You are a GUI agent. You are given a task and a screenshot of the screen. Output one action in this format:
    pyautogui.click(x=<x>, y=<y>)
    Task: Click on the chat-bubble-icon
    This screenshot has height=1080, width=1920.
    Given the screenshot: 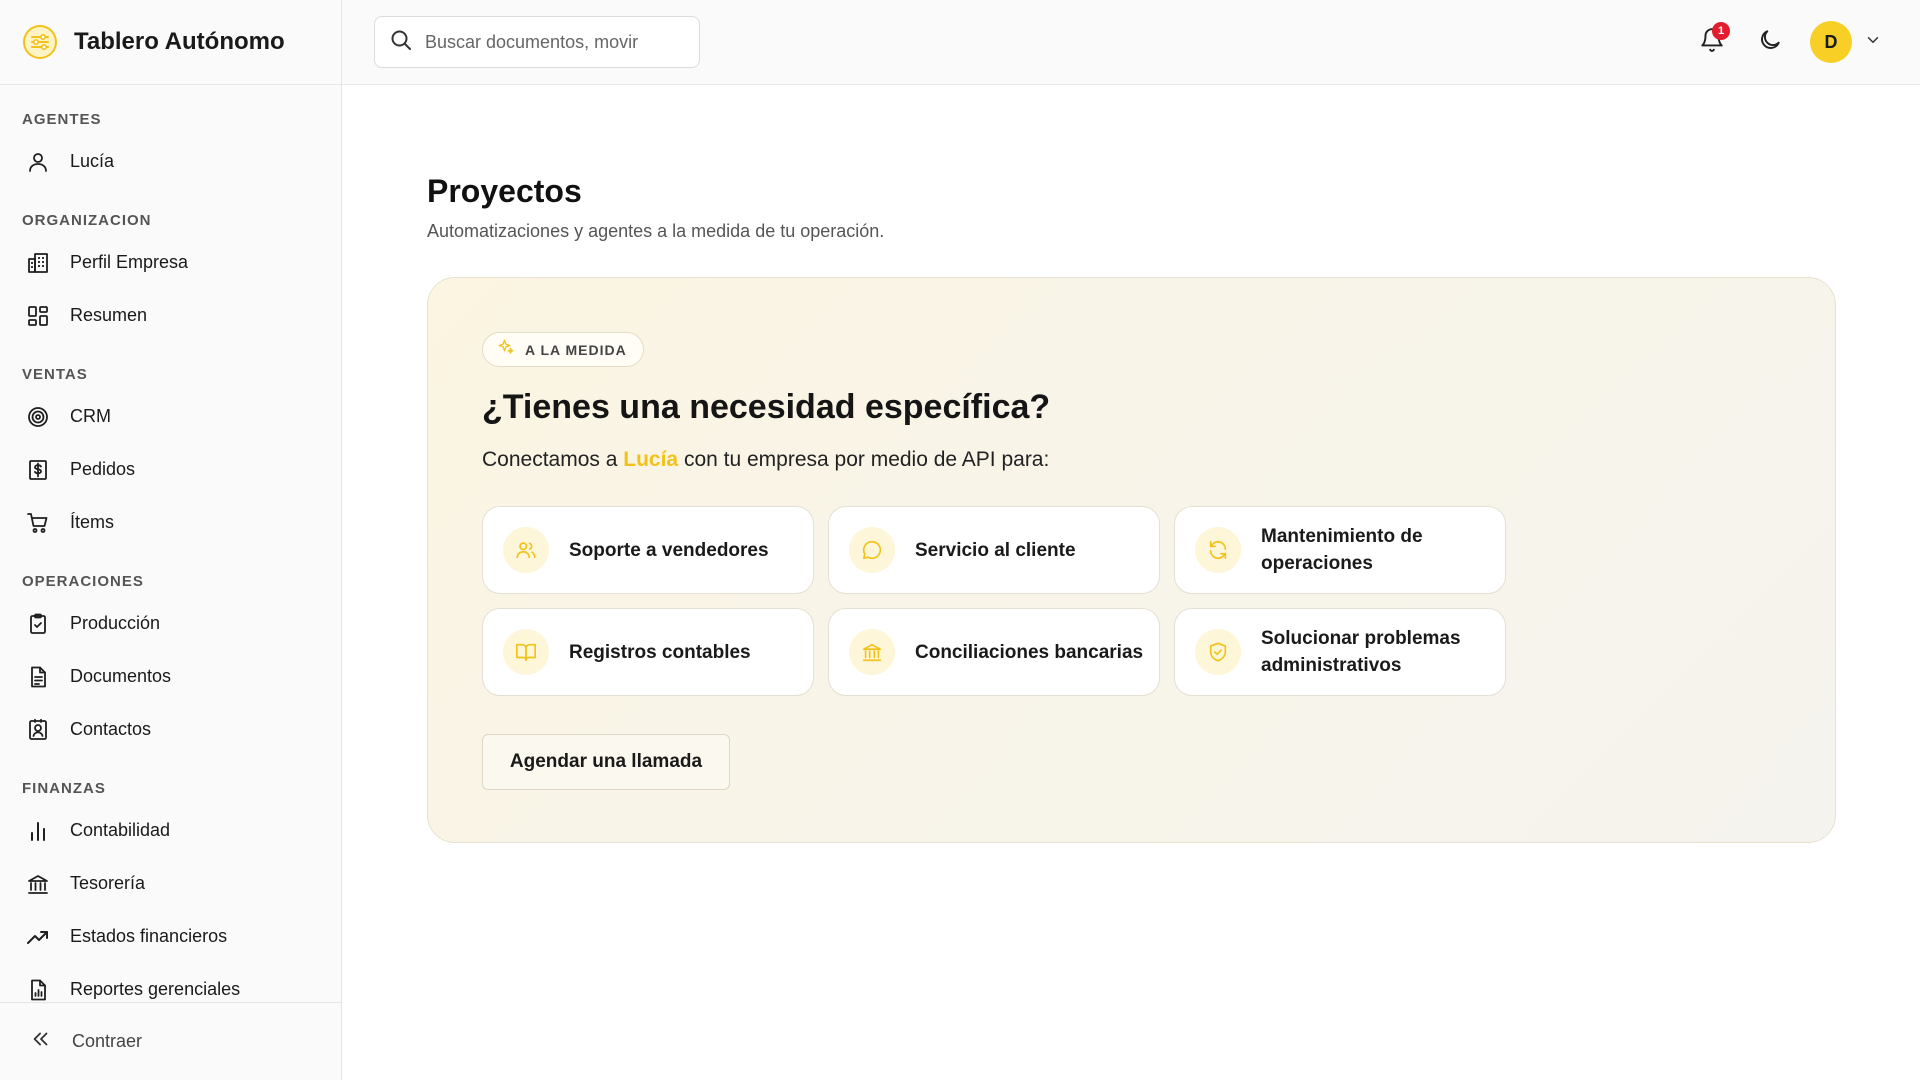 What is the action you would take?
    pyautogui.click(x=872, y=550)
    